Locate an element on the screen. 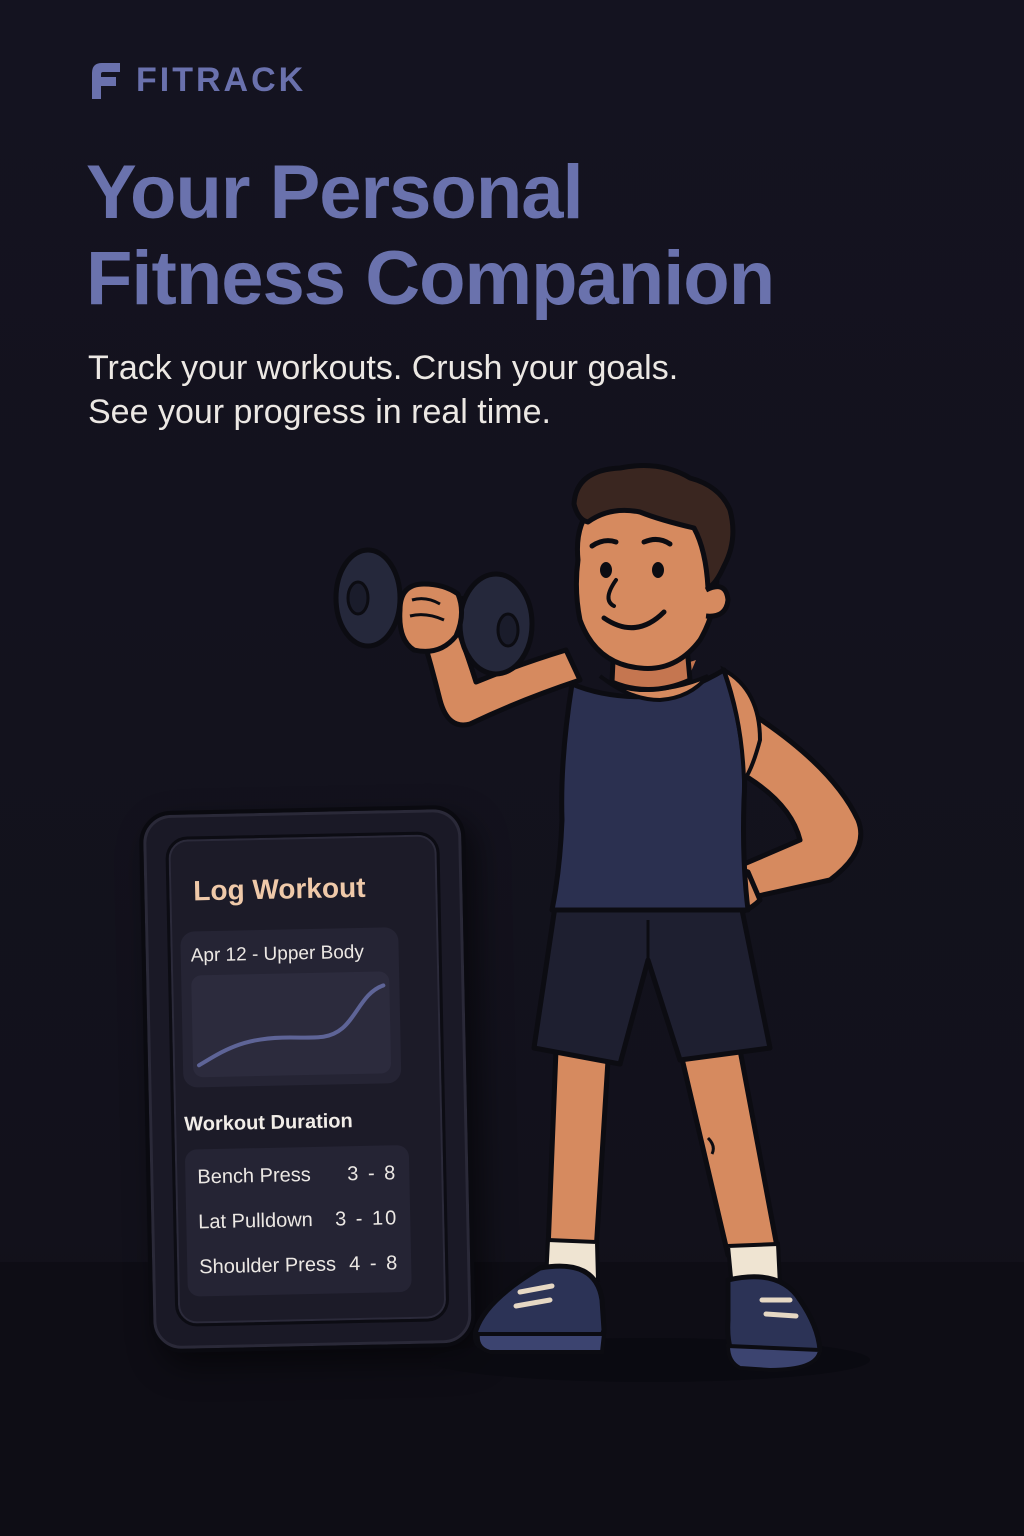 Image resolution: width=1024 pixels, height=1536 pixels. exercise-name: Shoulder Press is located at coordinates (268, 1266).